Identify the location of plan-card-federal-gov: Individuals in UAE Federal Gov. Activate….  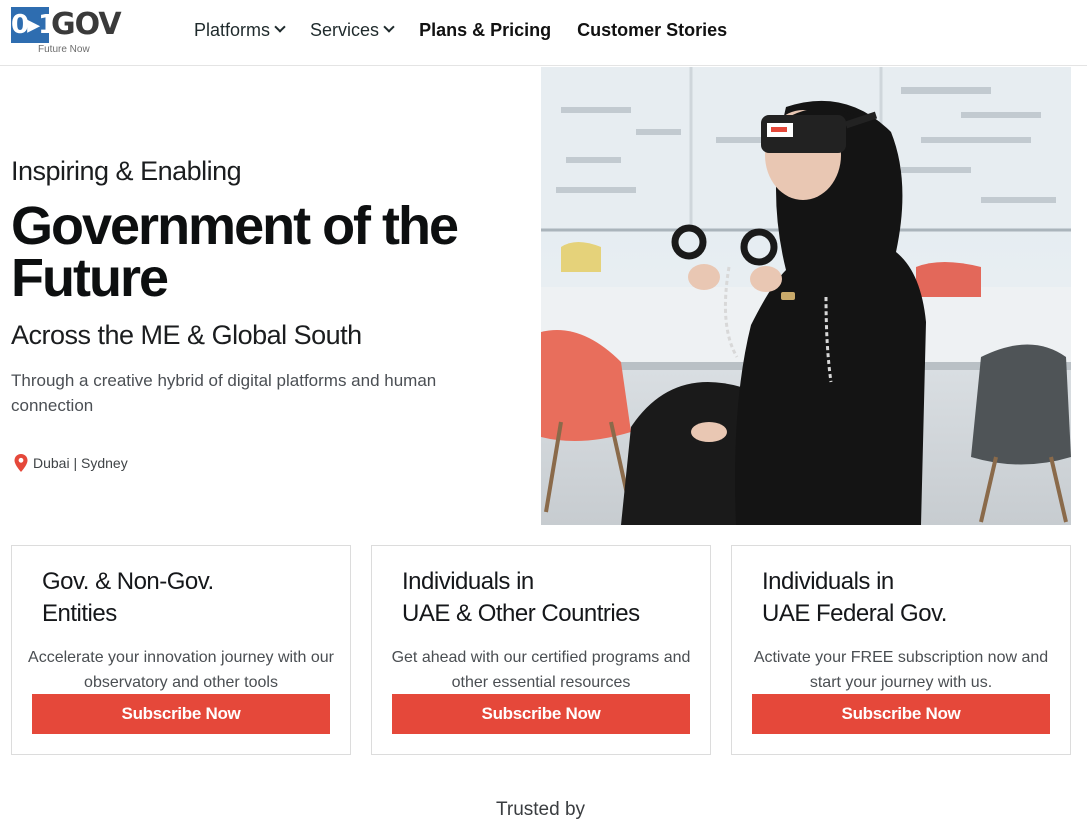
(901, 650).